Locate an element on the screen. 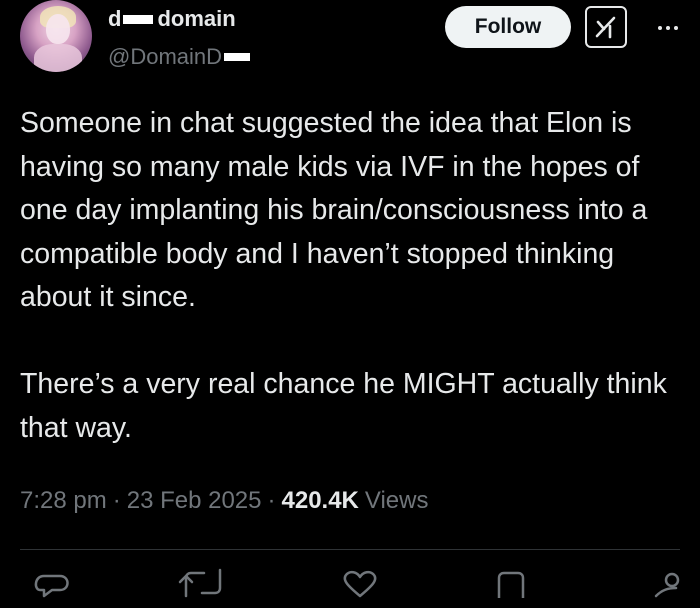 The image size is (700, 608). views-count: 420.4K is located at coordinates (320, 500).